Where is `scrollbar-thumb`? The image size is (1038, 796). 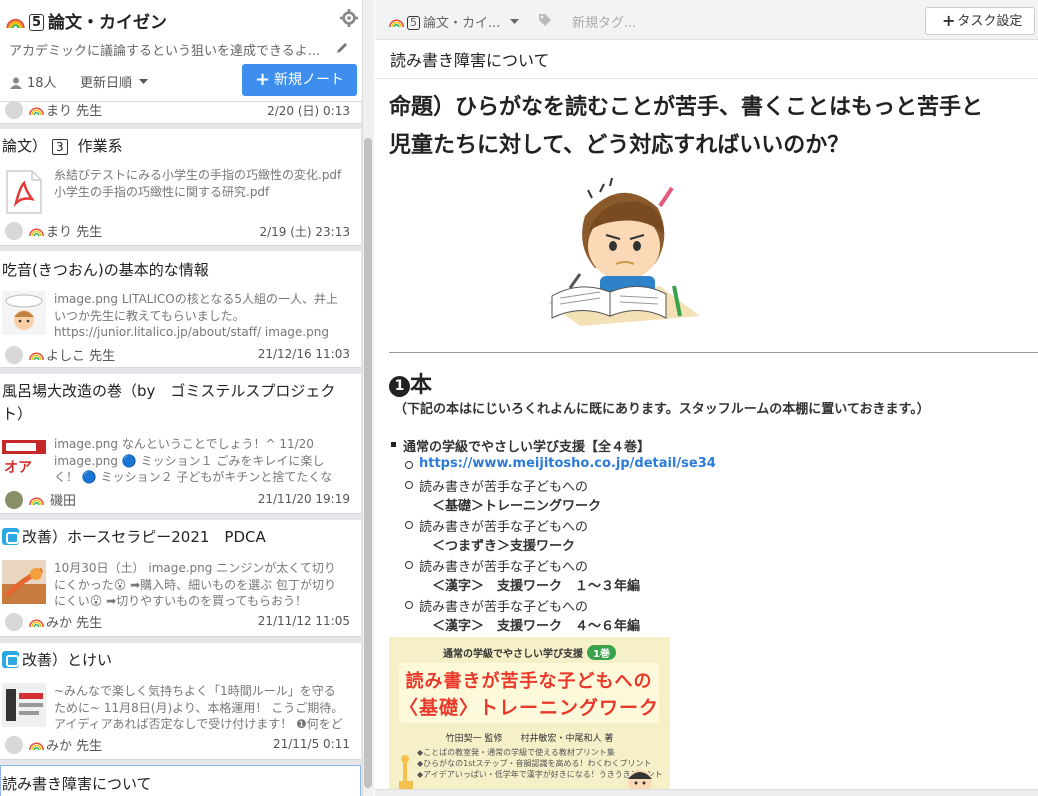
scrollbar-thumb is located at coordinates (368, 463).